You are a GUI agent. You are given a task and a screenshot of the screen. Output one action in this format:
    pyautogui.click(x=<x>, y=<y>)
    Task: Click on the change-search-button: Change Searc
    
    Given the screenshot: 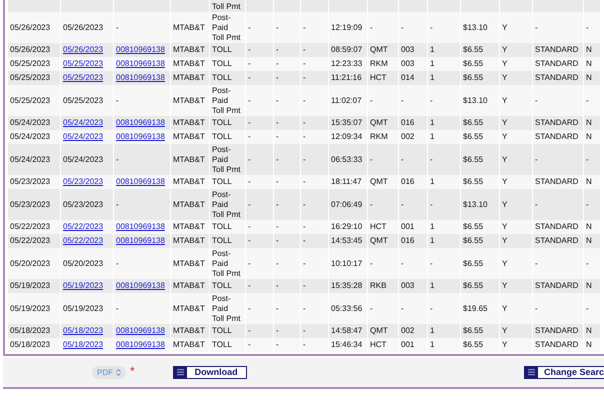 What is the action you would take?
    pyautogui.click(x=564, y=372)
    